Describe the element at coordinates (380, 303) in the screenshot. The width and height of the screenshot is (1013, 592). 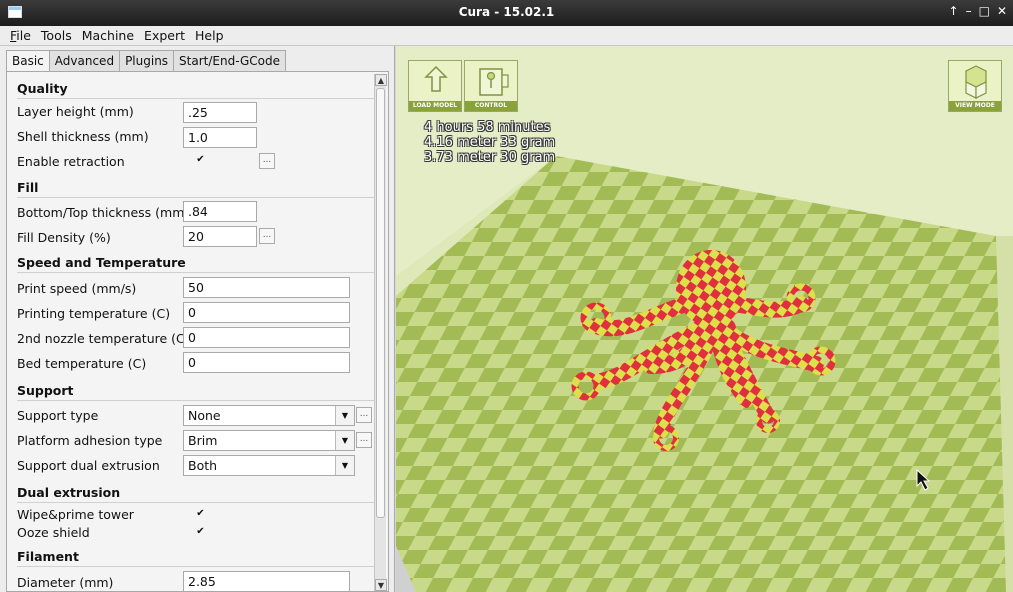
I see `scrollbar-thumb` at that location.